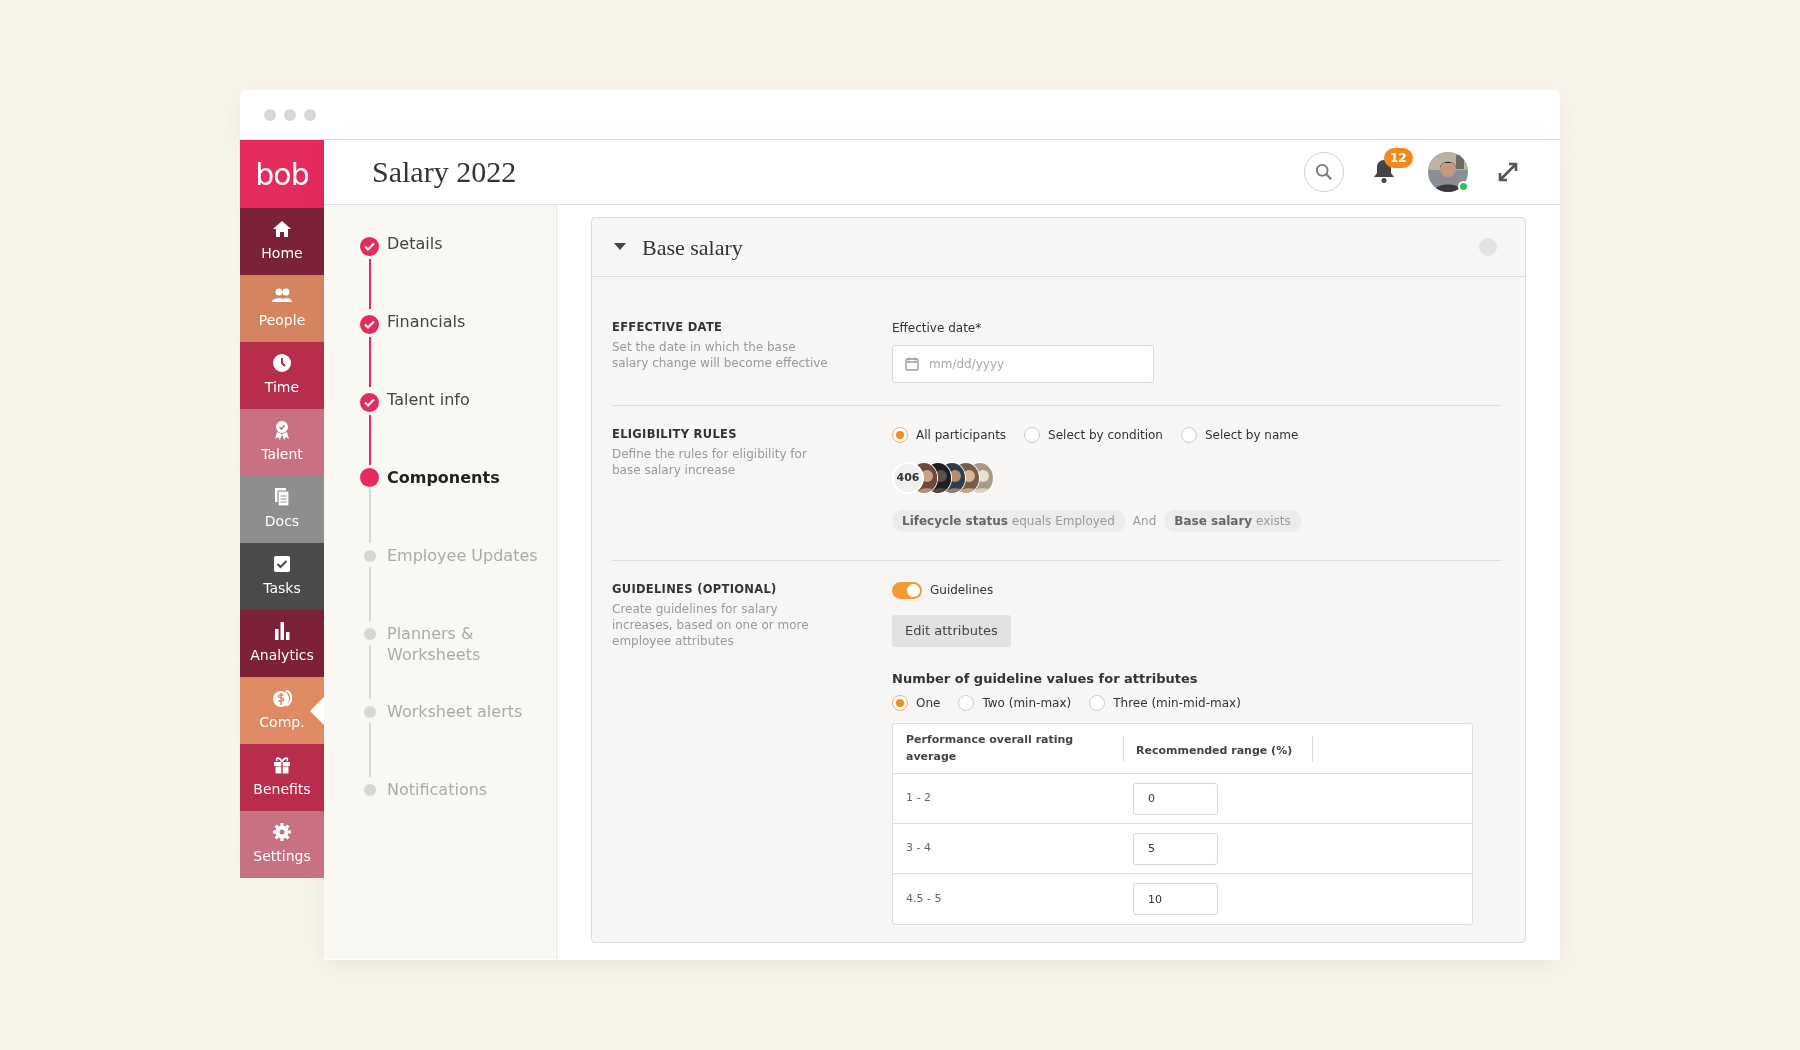  What do you see at coordinates (1175, 848) in the screenshot?
I see `value-input-field: 5` at bounding box center [1175, 848].